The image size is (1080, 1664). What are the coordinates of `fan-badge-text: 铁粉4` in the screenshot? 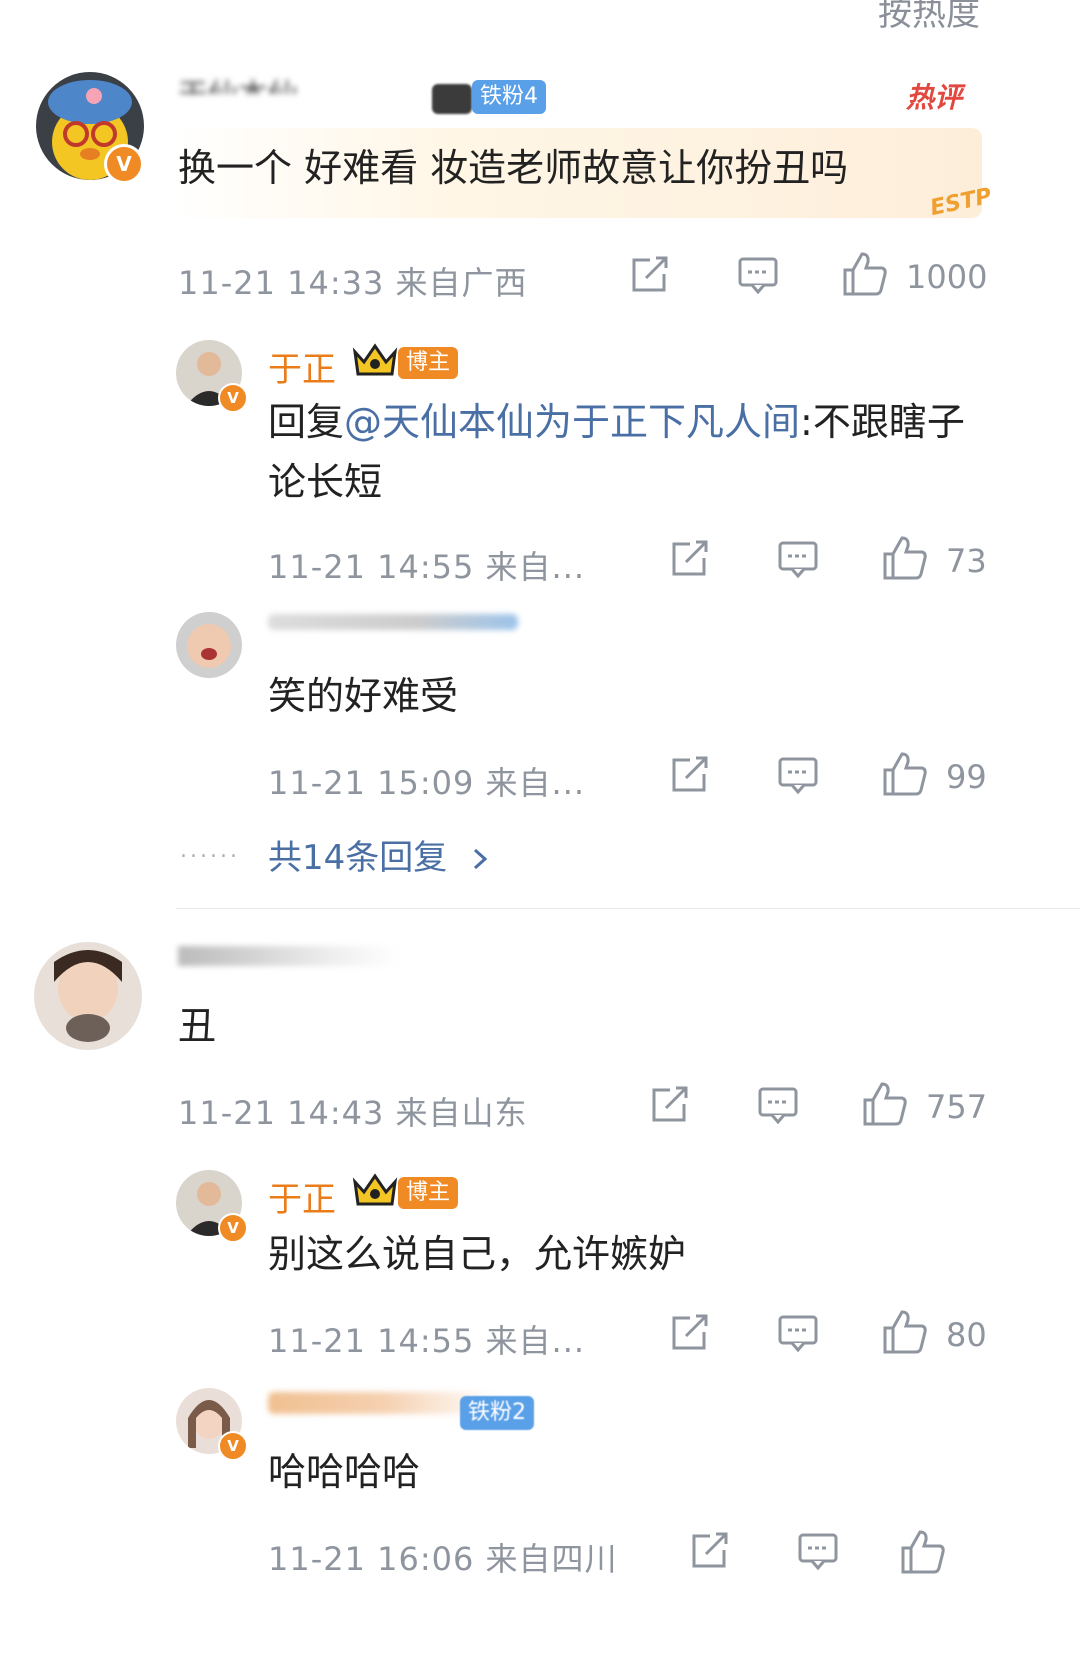 It's located at (509, 96).